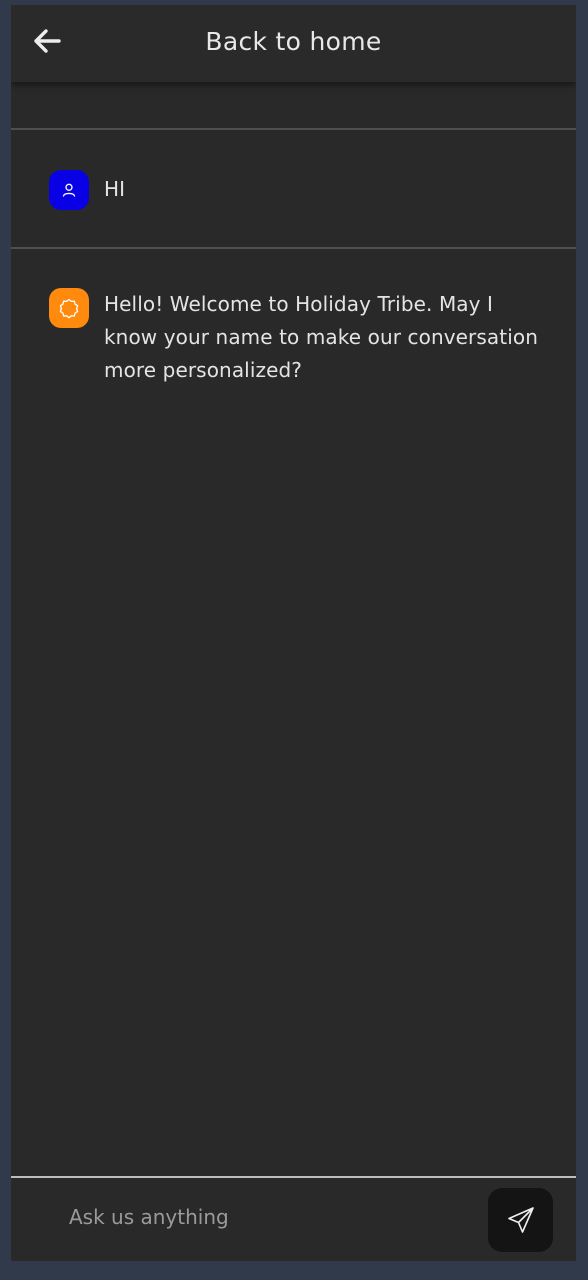 The width and height of the screenshot is (588, 1280). What do you see at coordinates (115, 189) in the screenshot?
I see `message-text: HI` at bounding box center [115, 189].